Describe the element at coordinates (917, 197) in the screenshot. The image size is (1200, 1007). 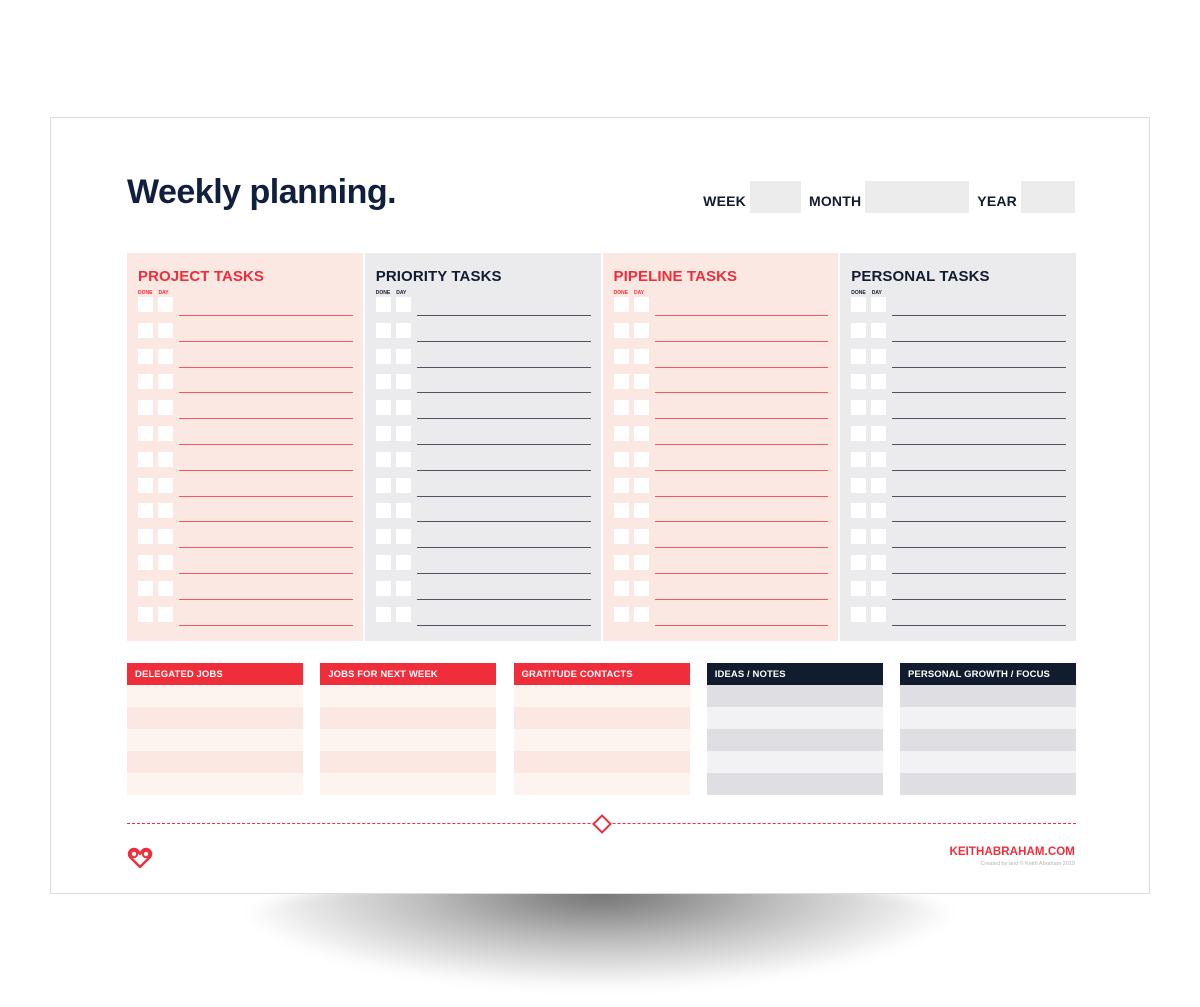
I see `month-field` at that location.